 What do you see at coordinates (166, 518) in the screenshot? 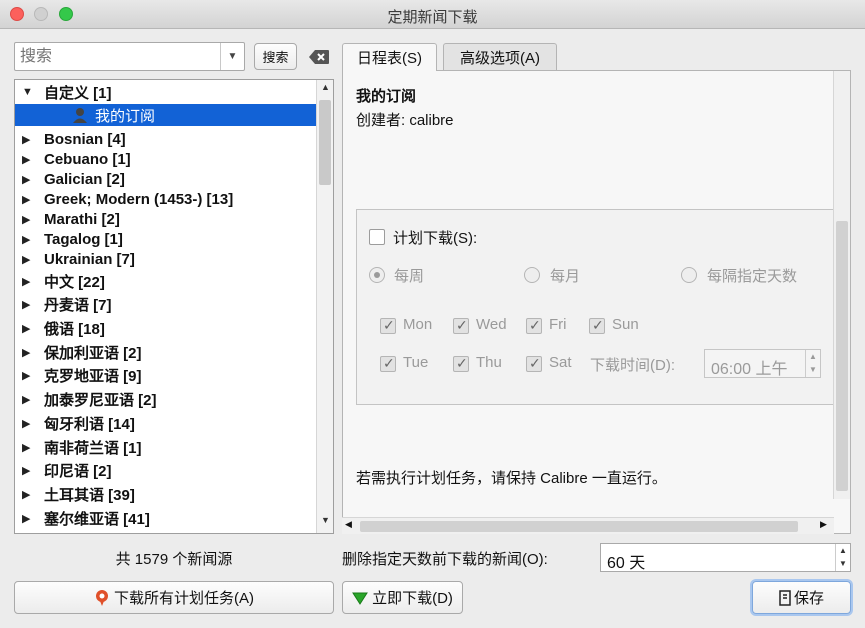
I see `tree-item: ▶ 塞尔维亚语 [41]` at bounding box center [166, 518].